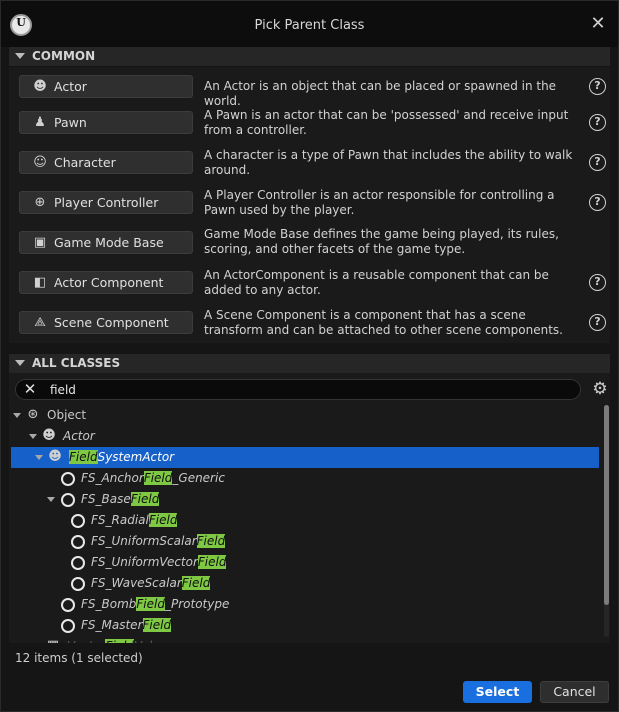  I want to click on tree-row: ⊛ Object, so click(305, 415).